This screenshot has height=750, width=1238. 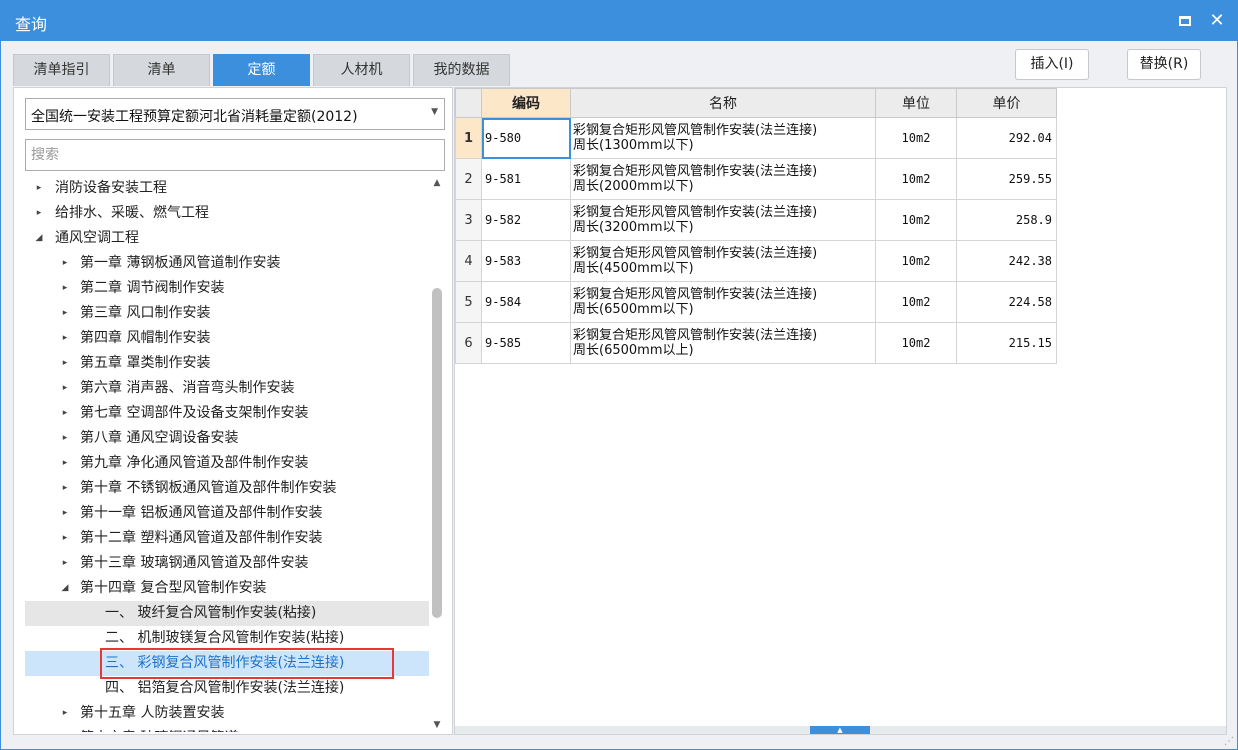 I want to click on column-header-price: 单价, so click(x=1006, y=103).